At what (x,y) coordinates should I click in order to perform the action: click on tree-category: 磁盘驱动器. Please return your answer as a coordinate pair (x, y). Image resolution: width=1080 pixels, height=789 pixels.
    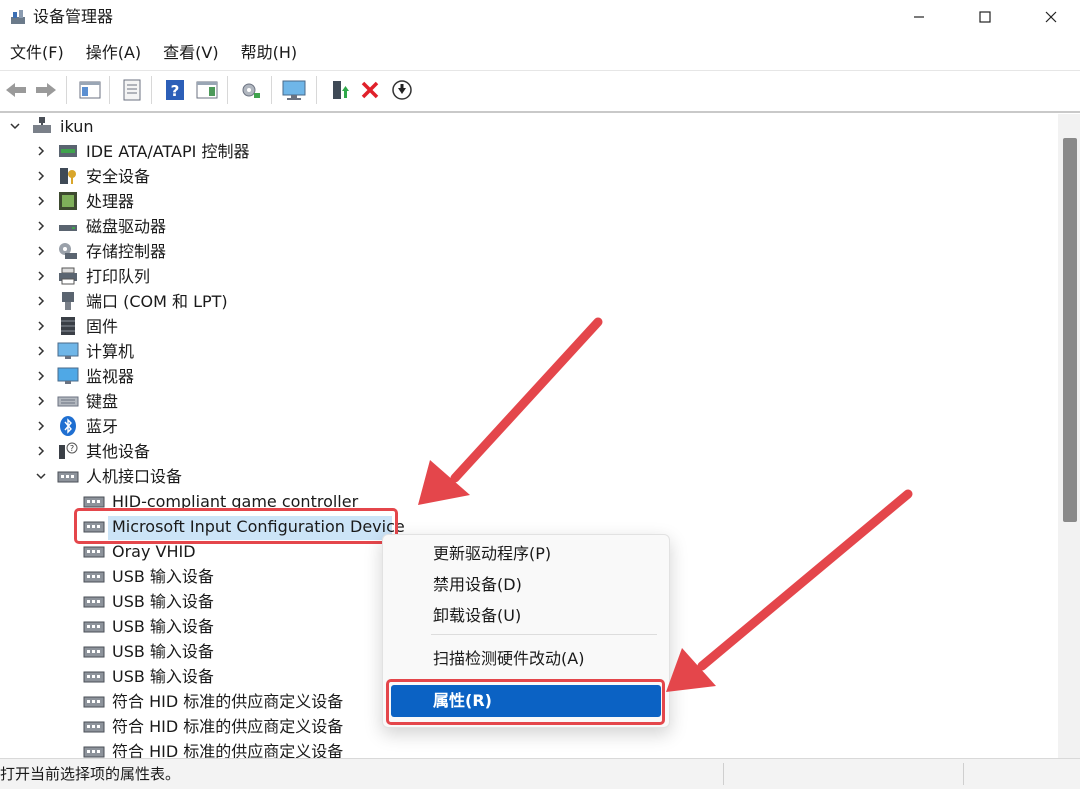
    Looking at the image, I should click on (525, 226).